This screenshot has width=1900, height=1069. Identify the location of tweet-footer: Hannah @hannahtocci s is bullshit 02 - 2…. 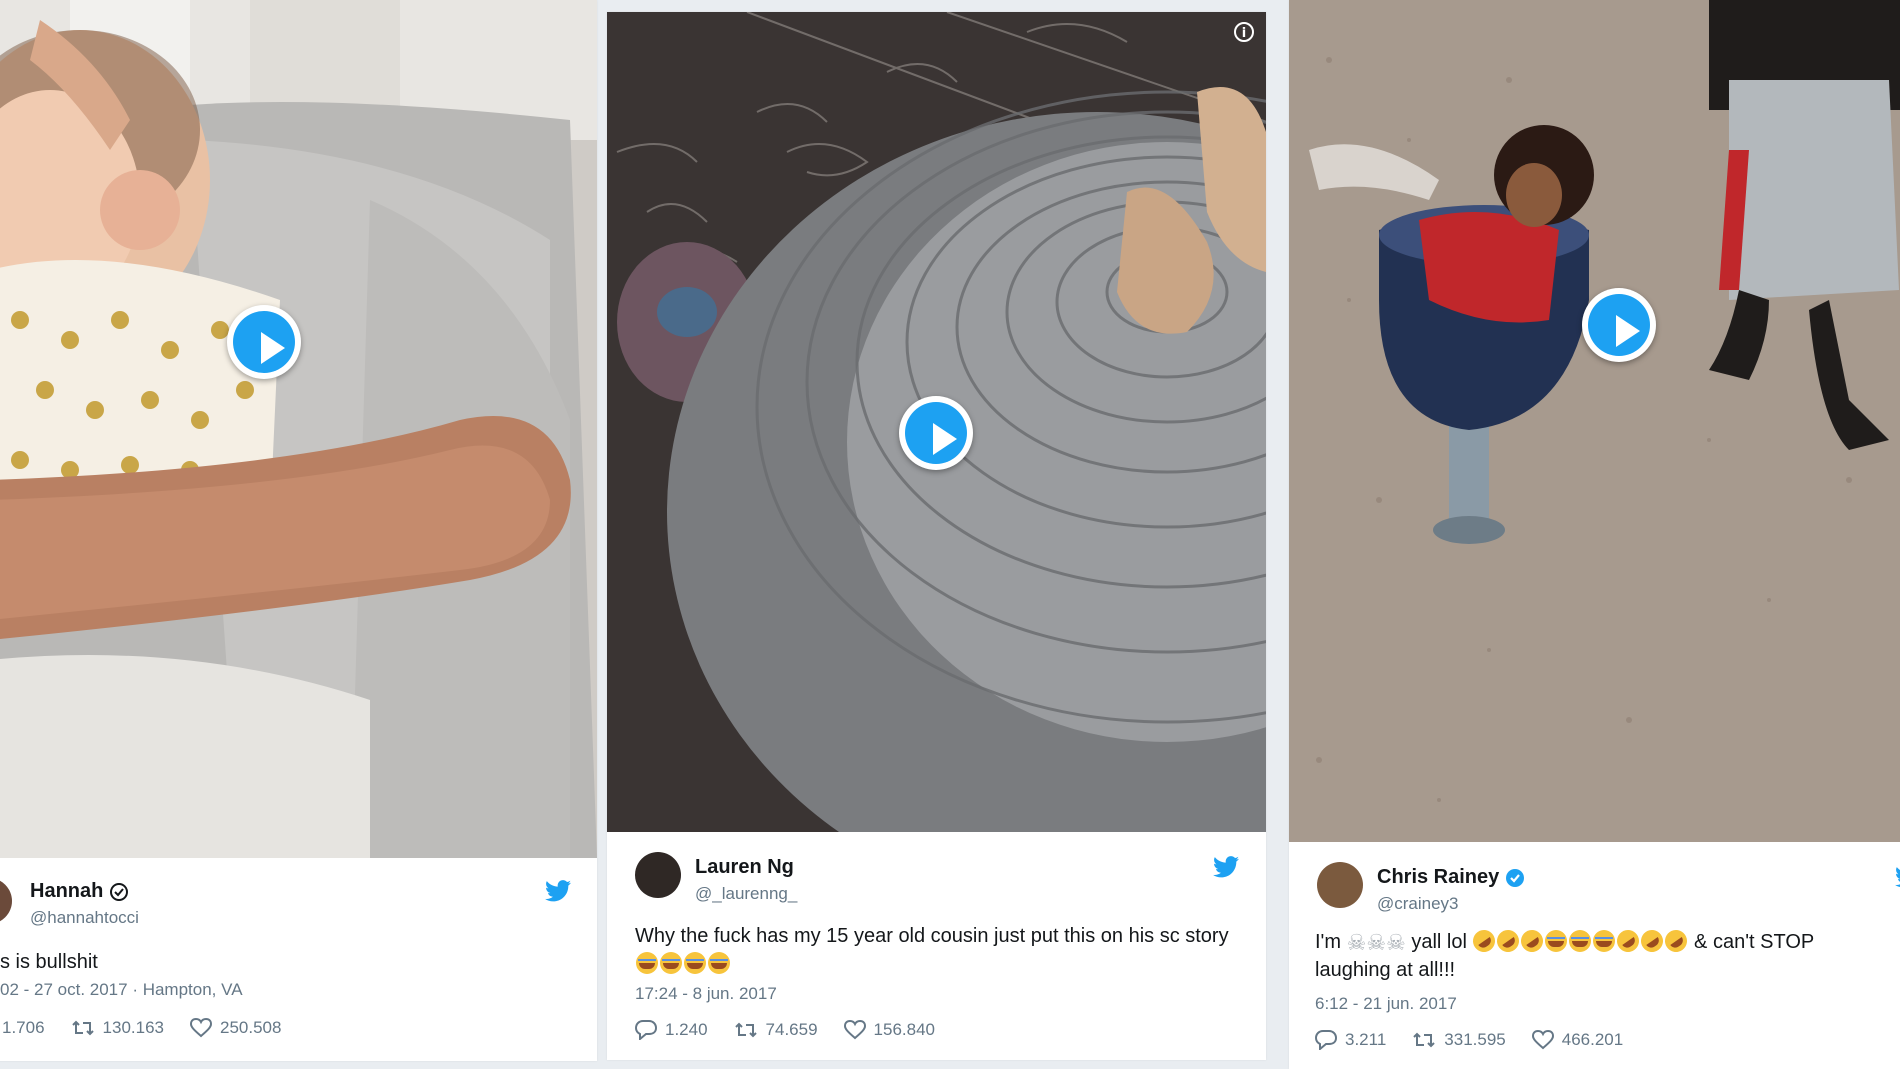
(298, 959).